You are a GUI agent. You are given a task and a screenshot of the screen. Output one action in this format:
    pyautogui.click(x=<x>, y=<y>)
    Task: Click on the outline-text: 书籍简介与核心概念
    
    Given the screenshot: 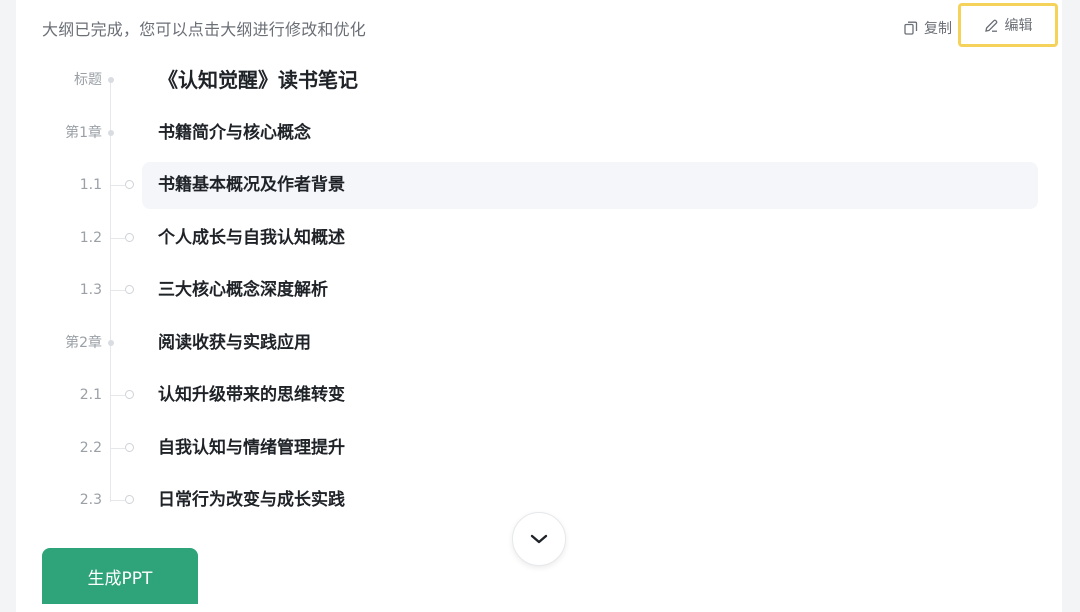 What is the action you would take?
    pyautogui.click(x=234, y=133)
    